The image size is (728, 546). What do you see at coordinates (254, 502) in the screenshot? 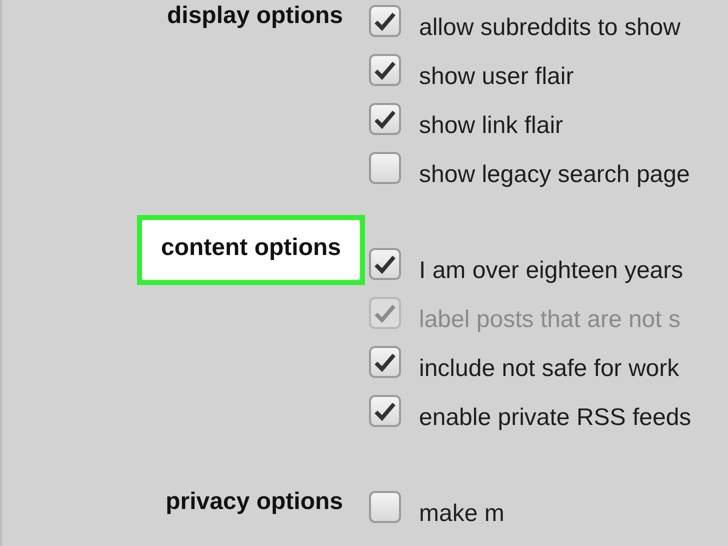
I see `section-label: privacy options` at bounding box center [254, 502].